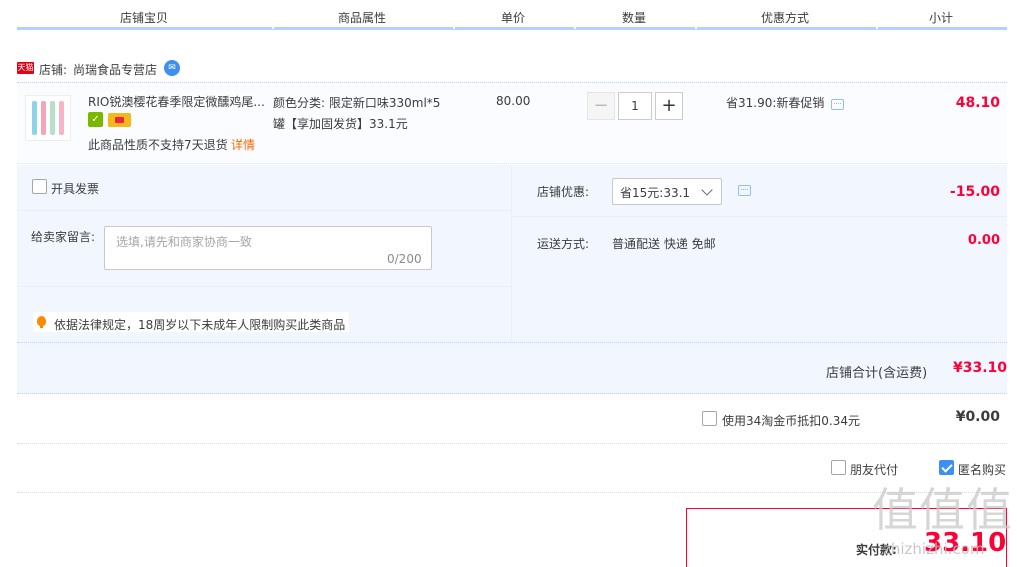 The width and height of the screenshot is (1017, 567). I want to click on invoice-checkbox, so click(39, 186).